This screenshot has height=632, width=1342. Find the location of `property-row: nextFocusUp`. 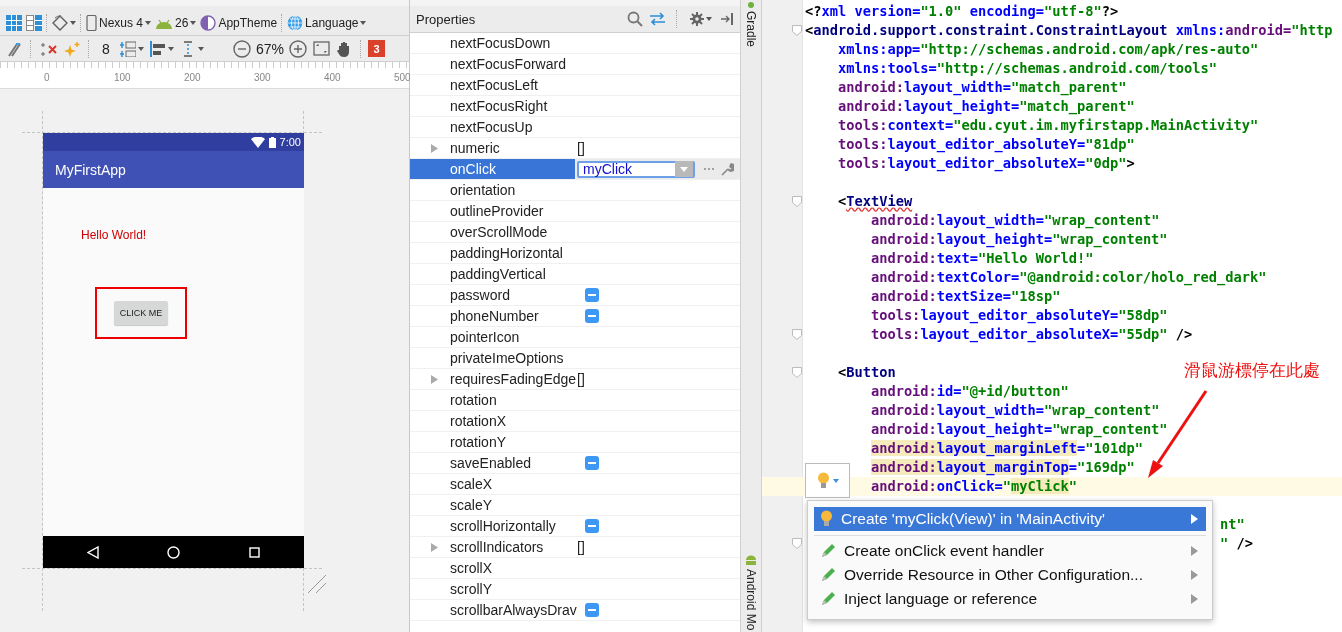

property-row: nextFocusUp is located at coordinates (575, 127).